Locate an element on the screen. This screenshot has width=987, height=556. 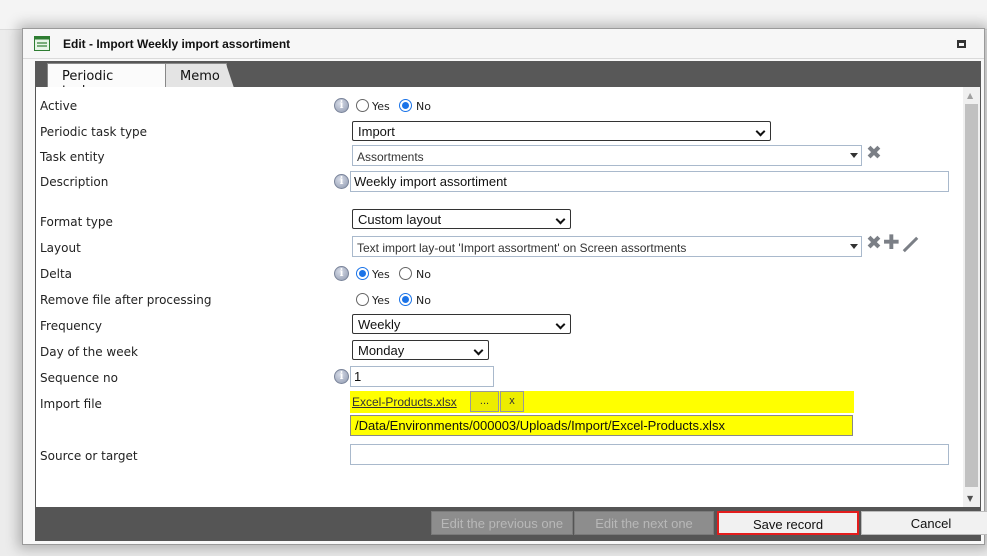
sequence-input: 1 is located at coordinates (422, 376).